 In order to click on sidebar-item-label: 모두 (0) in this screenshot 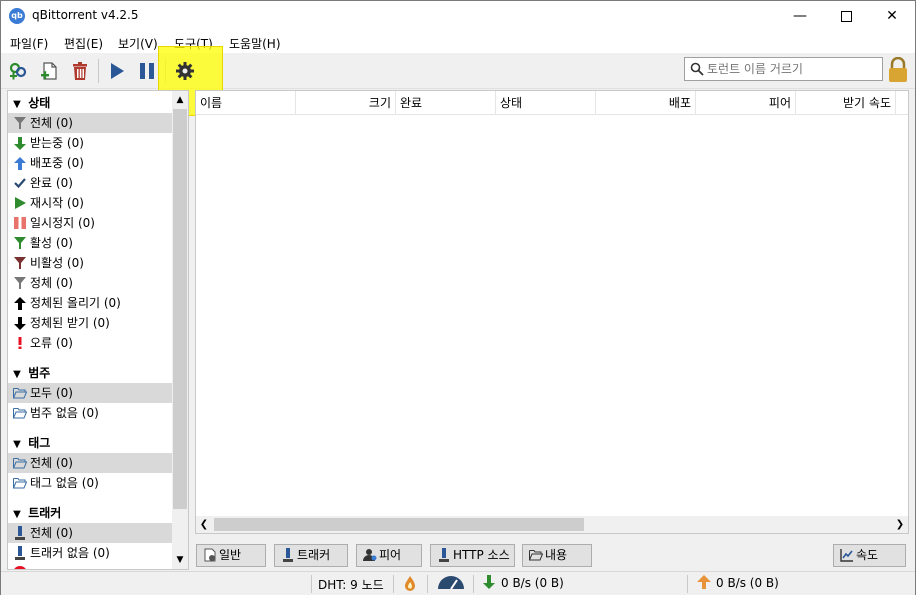, I will do `click(51, 393)`.